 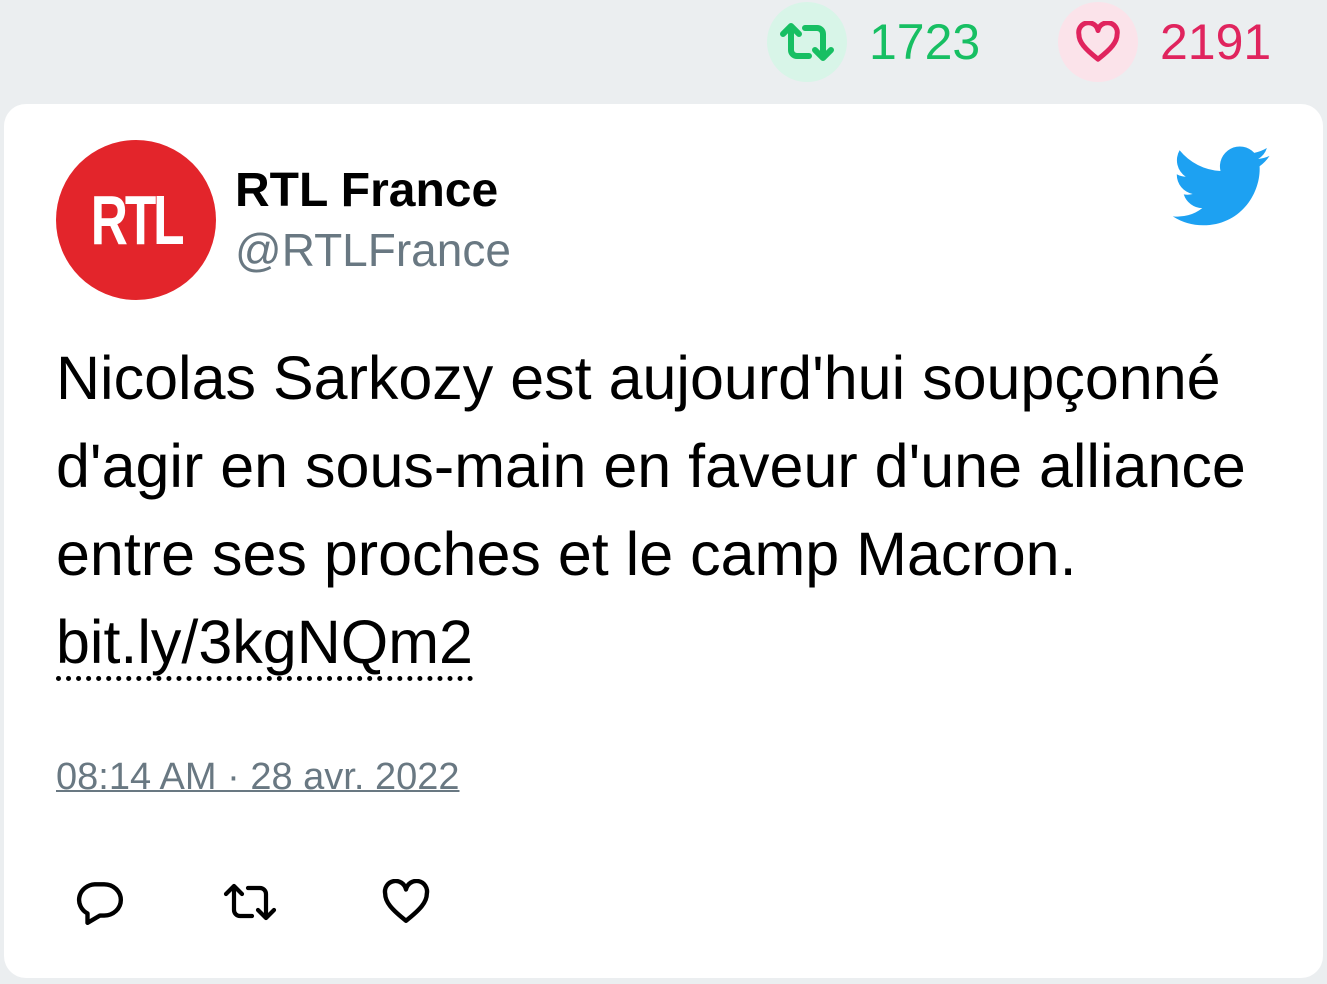 I want to click on heart-icon, so click(x=1098, y=42).